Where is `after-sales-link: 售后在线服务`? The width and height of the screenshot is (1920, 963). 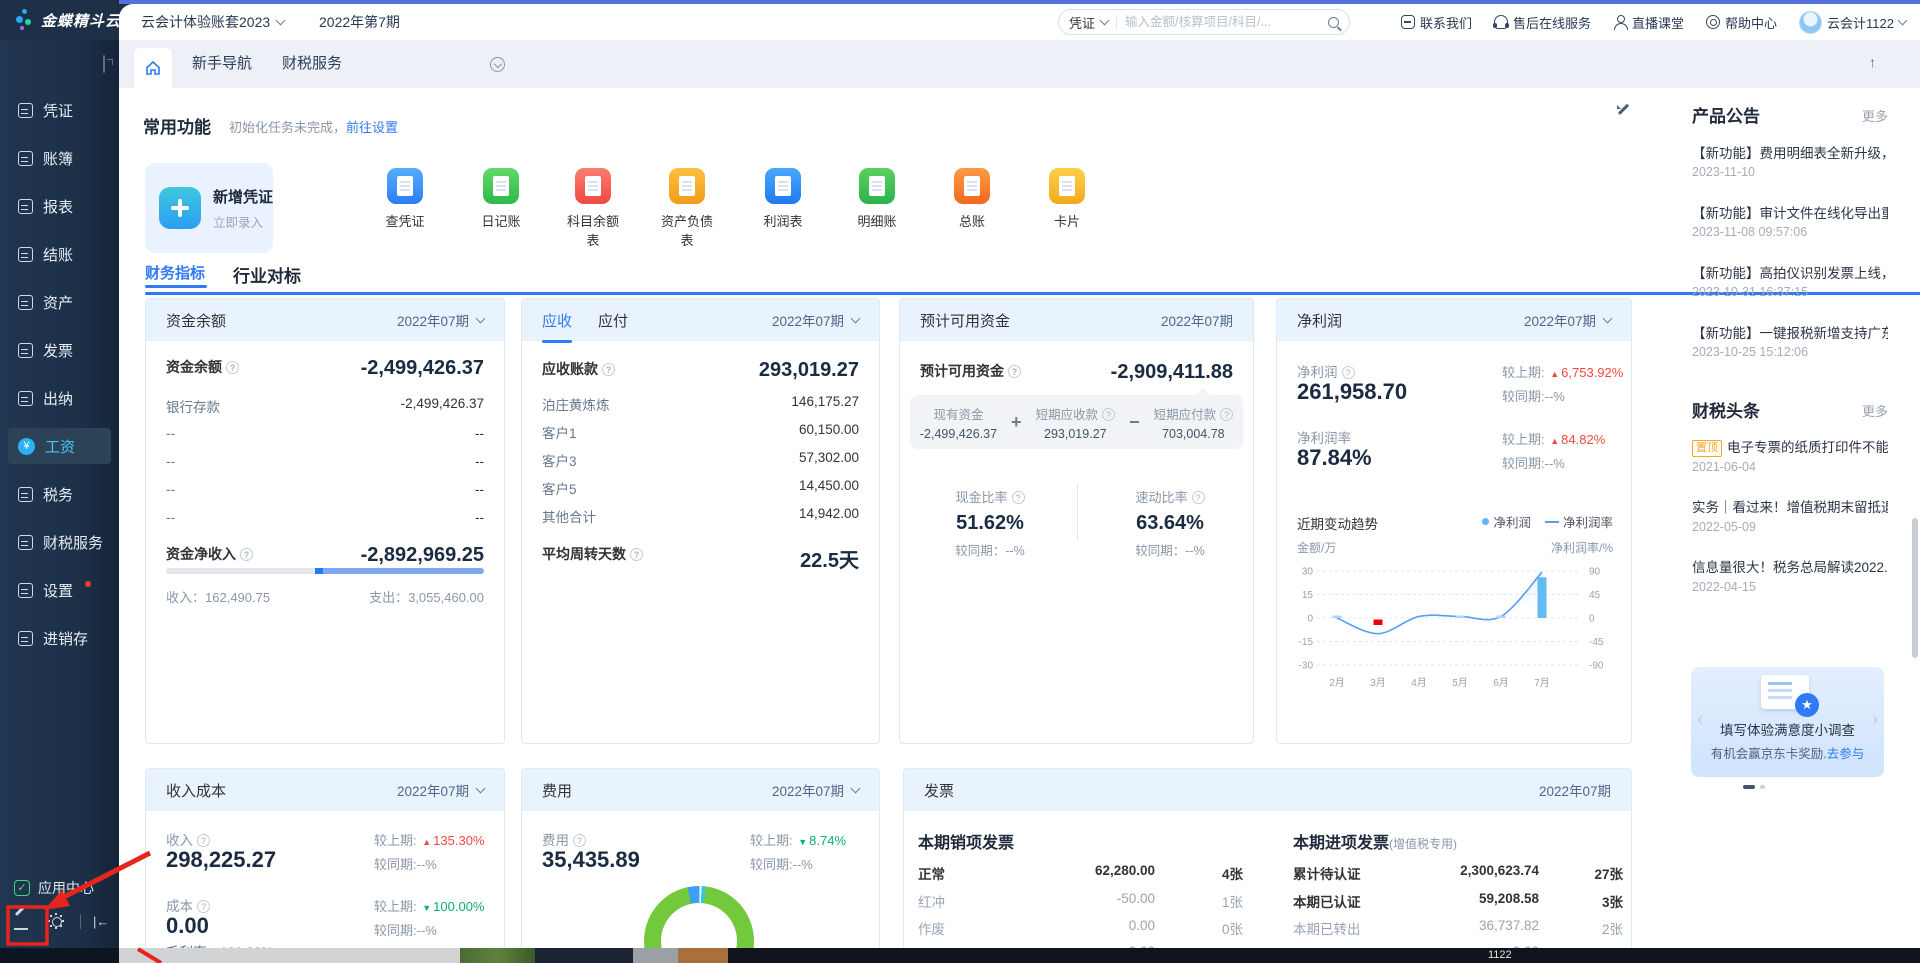 after-sales-link: 售后在线服务 is located at coordinates (1541, 22).